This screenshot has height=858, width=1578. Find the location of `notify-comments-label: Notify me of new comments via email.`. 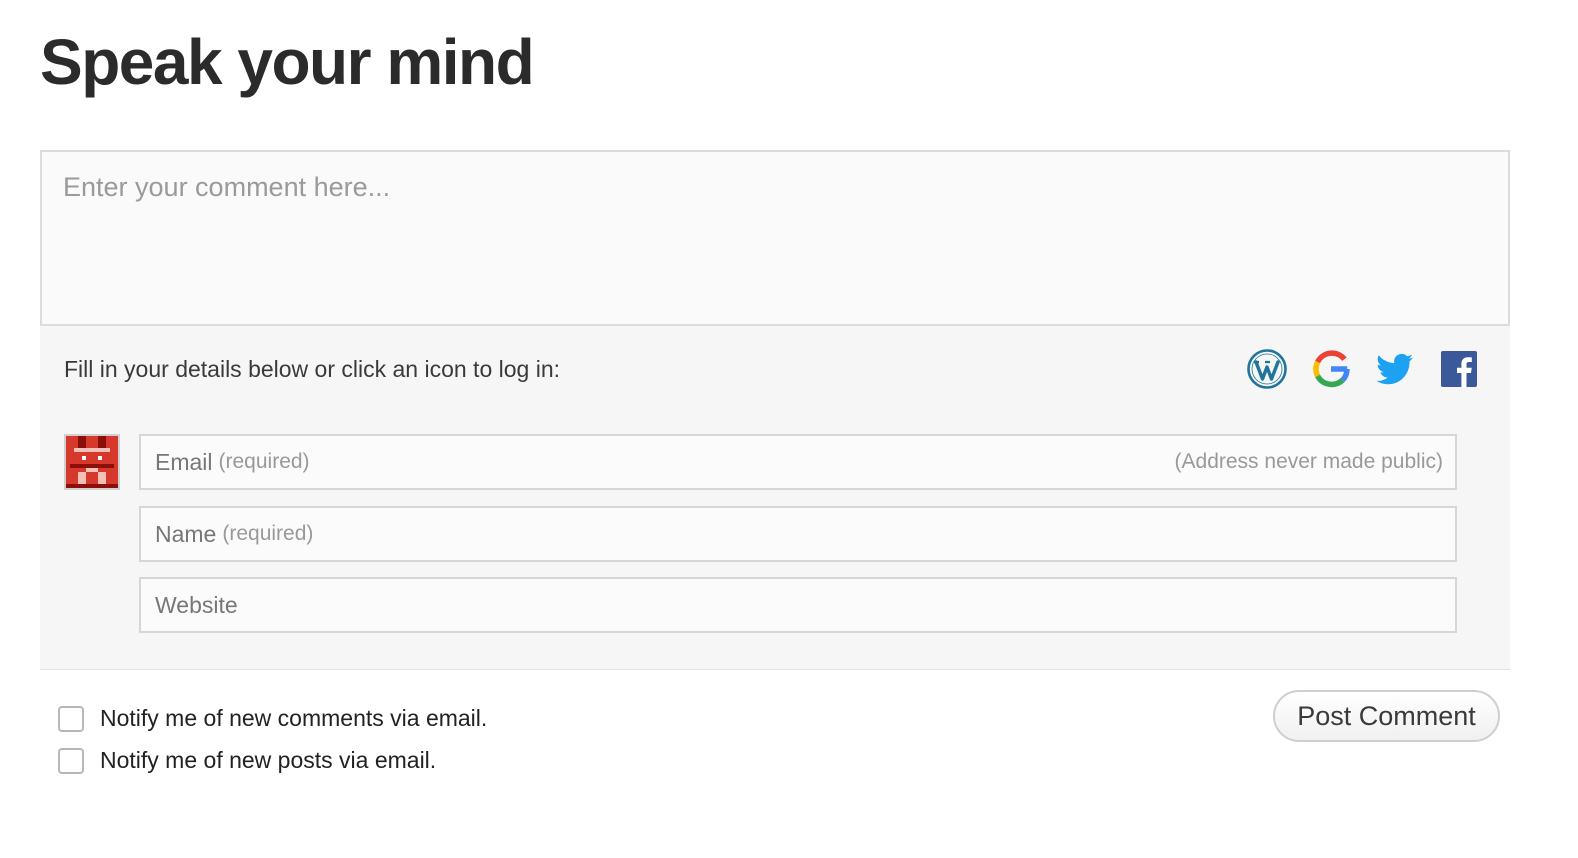

notify-comments-label: Notify me of new comments via email. is located at coordinates (294, 718).